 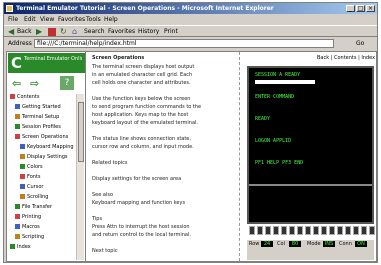 I want to click on screen-line: SESSION A READY, so click(x=278, y=75).